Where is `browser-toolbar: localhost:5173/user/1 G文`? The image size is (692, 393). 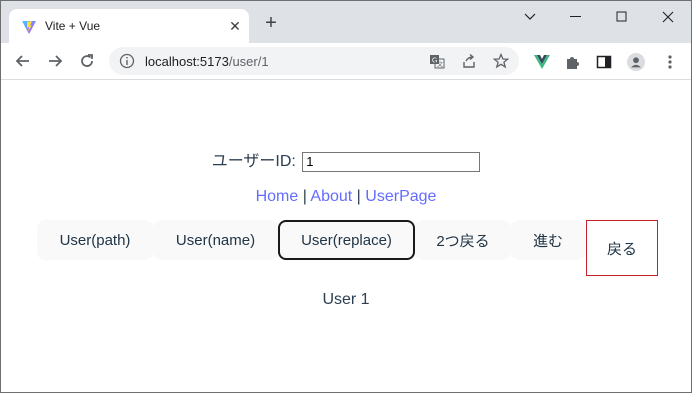
browser-toolbar: localhost:5173/user/1 G文 is located at coordinates (346, 61).